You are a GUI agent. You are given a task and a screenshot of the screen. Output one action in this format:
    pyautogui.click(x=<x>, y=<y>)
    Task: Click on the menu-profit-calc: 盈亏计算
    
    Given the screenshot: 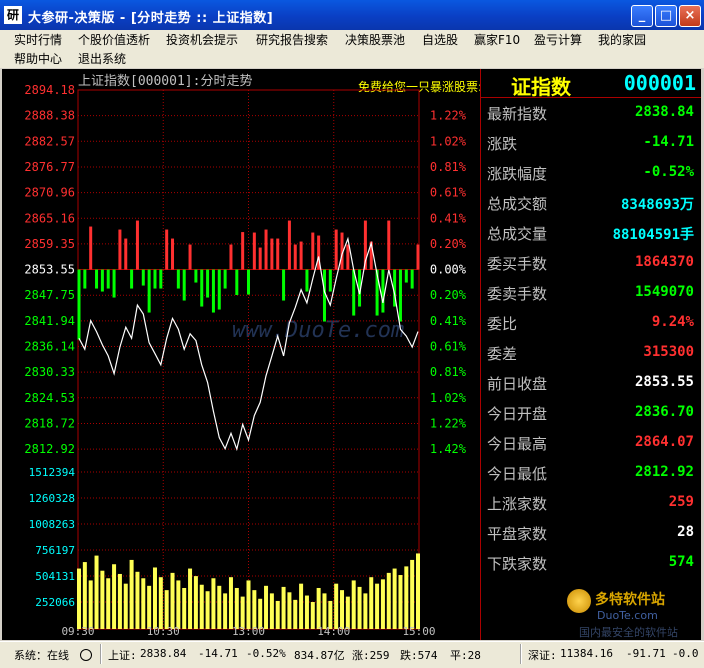 What is the action you would take?
    pyautogui.click(x=558, y=39)
    